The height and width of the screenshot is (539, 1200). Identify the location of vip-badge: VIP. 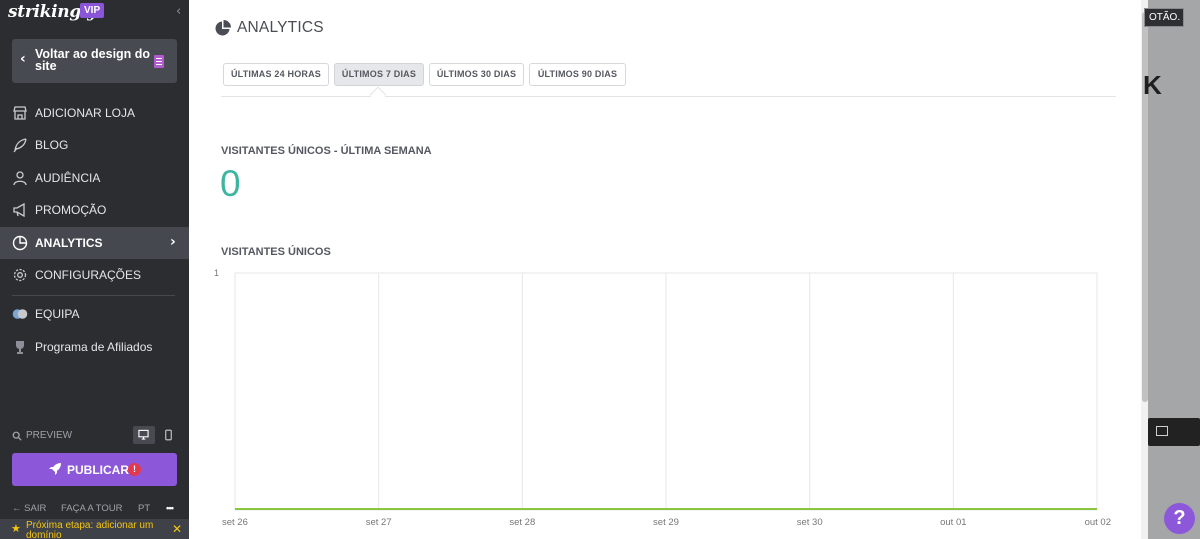
(92, 10).